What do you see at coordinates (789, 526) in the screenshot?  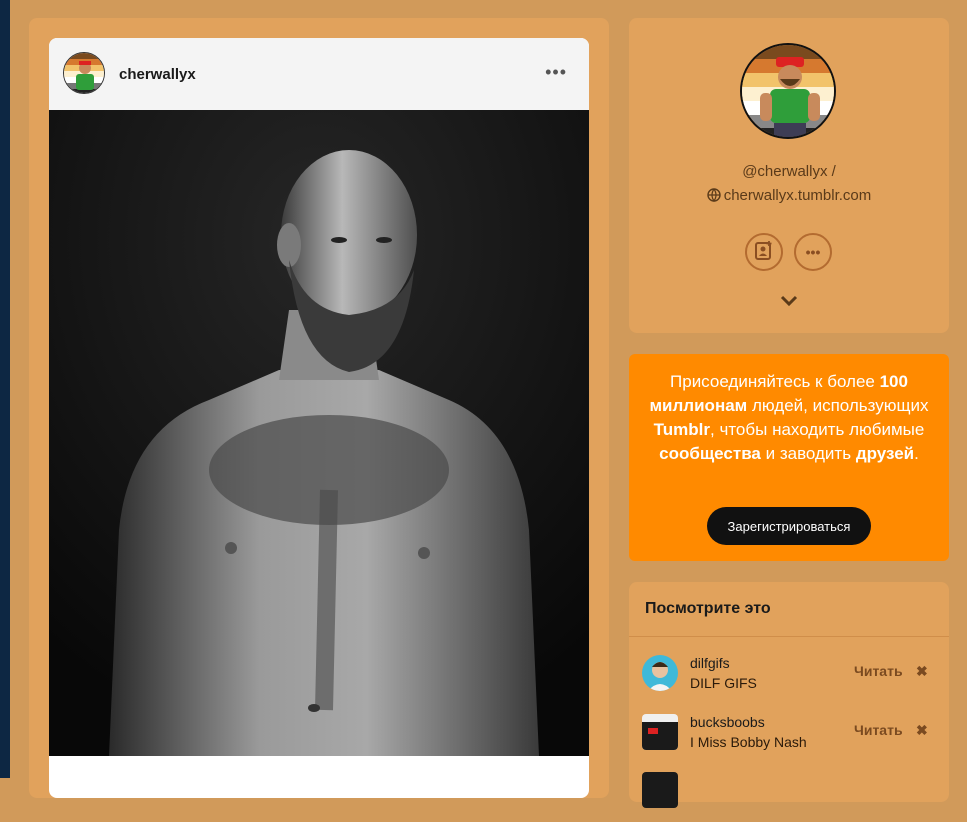 I see `signup-button: Зарегистрироваться` at bounding box center [789, 526].